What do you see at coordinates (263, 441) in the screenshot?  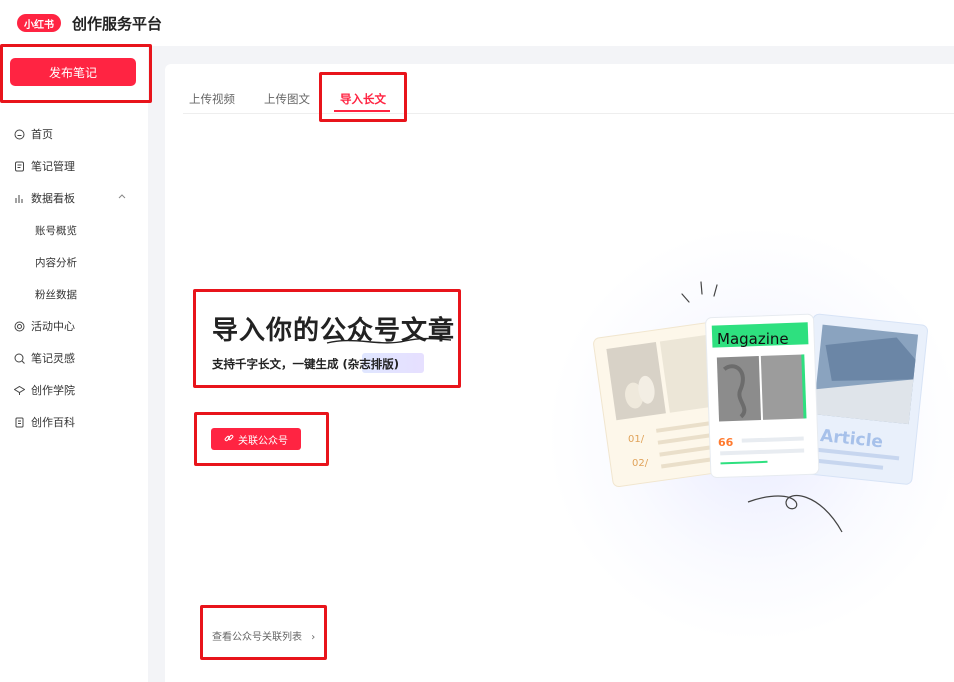 I see `link-button-label: 关联公众号` at bounding box center [263, 441].